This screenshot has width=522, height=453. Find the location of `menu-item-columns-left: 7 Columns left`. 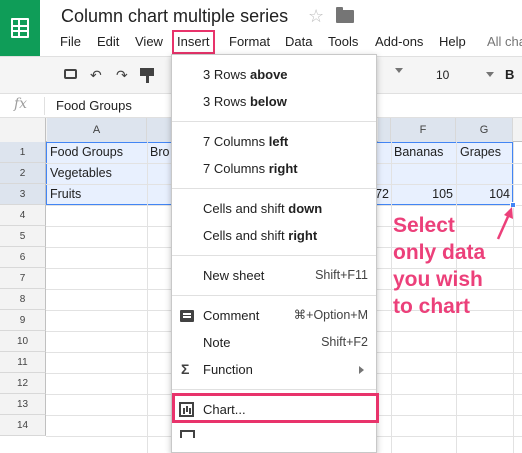

menu-item-columns-left: 7 Columns left is located at coordinates (274, 141).